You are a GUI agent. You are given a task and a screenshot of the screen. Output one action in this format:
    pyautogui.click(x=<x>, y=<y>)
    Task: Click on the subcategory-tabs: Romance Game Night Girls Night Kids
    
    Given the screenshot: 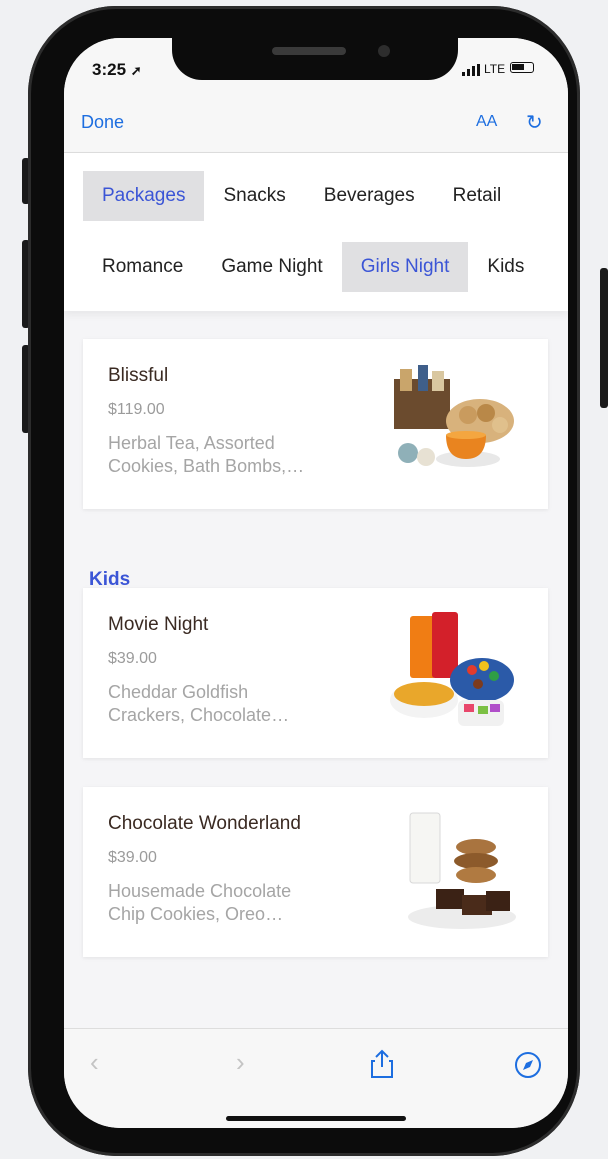 What is the action you would take?
    pyautogui.click(x=313, y=267)
    